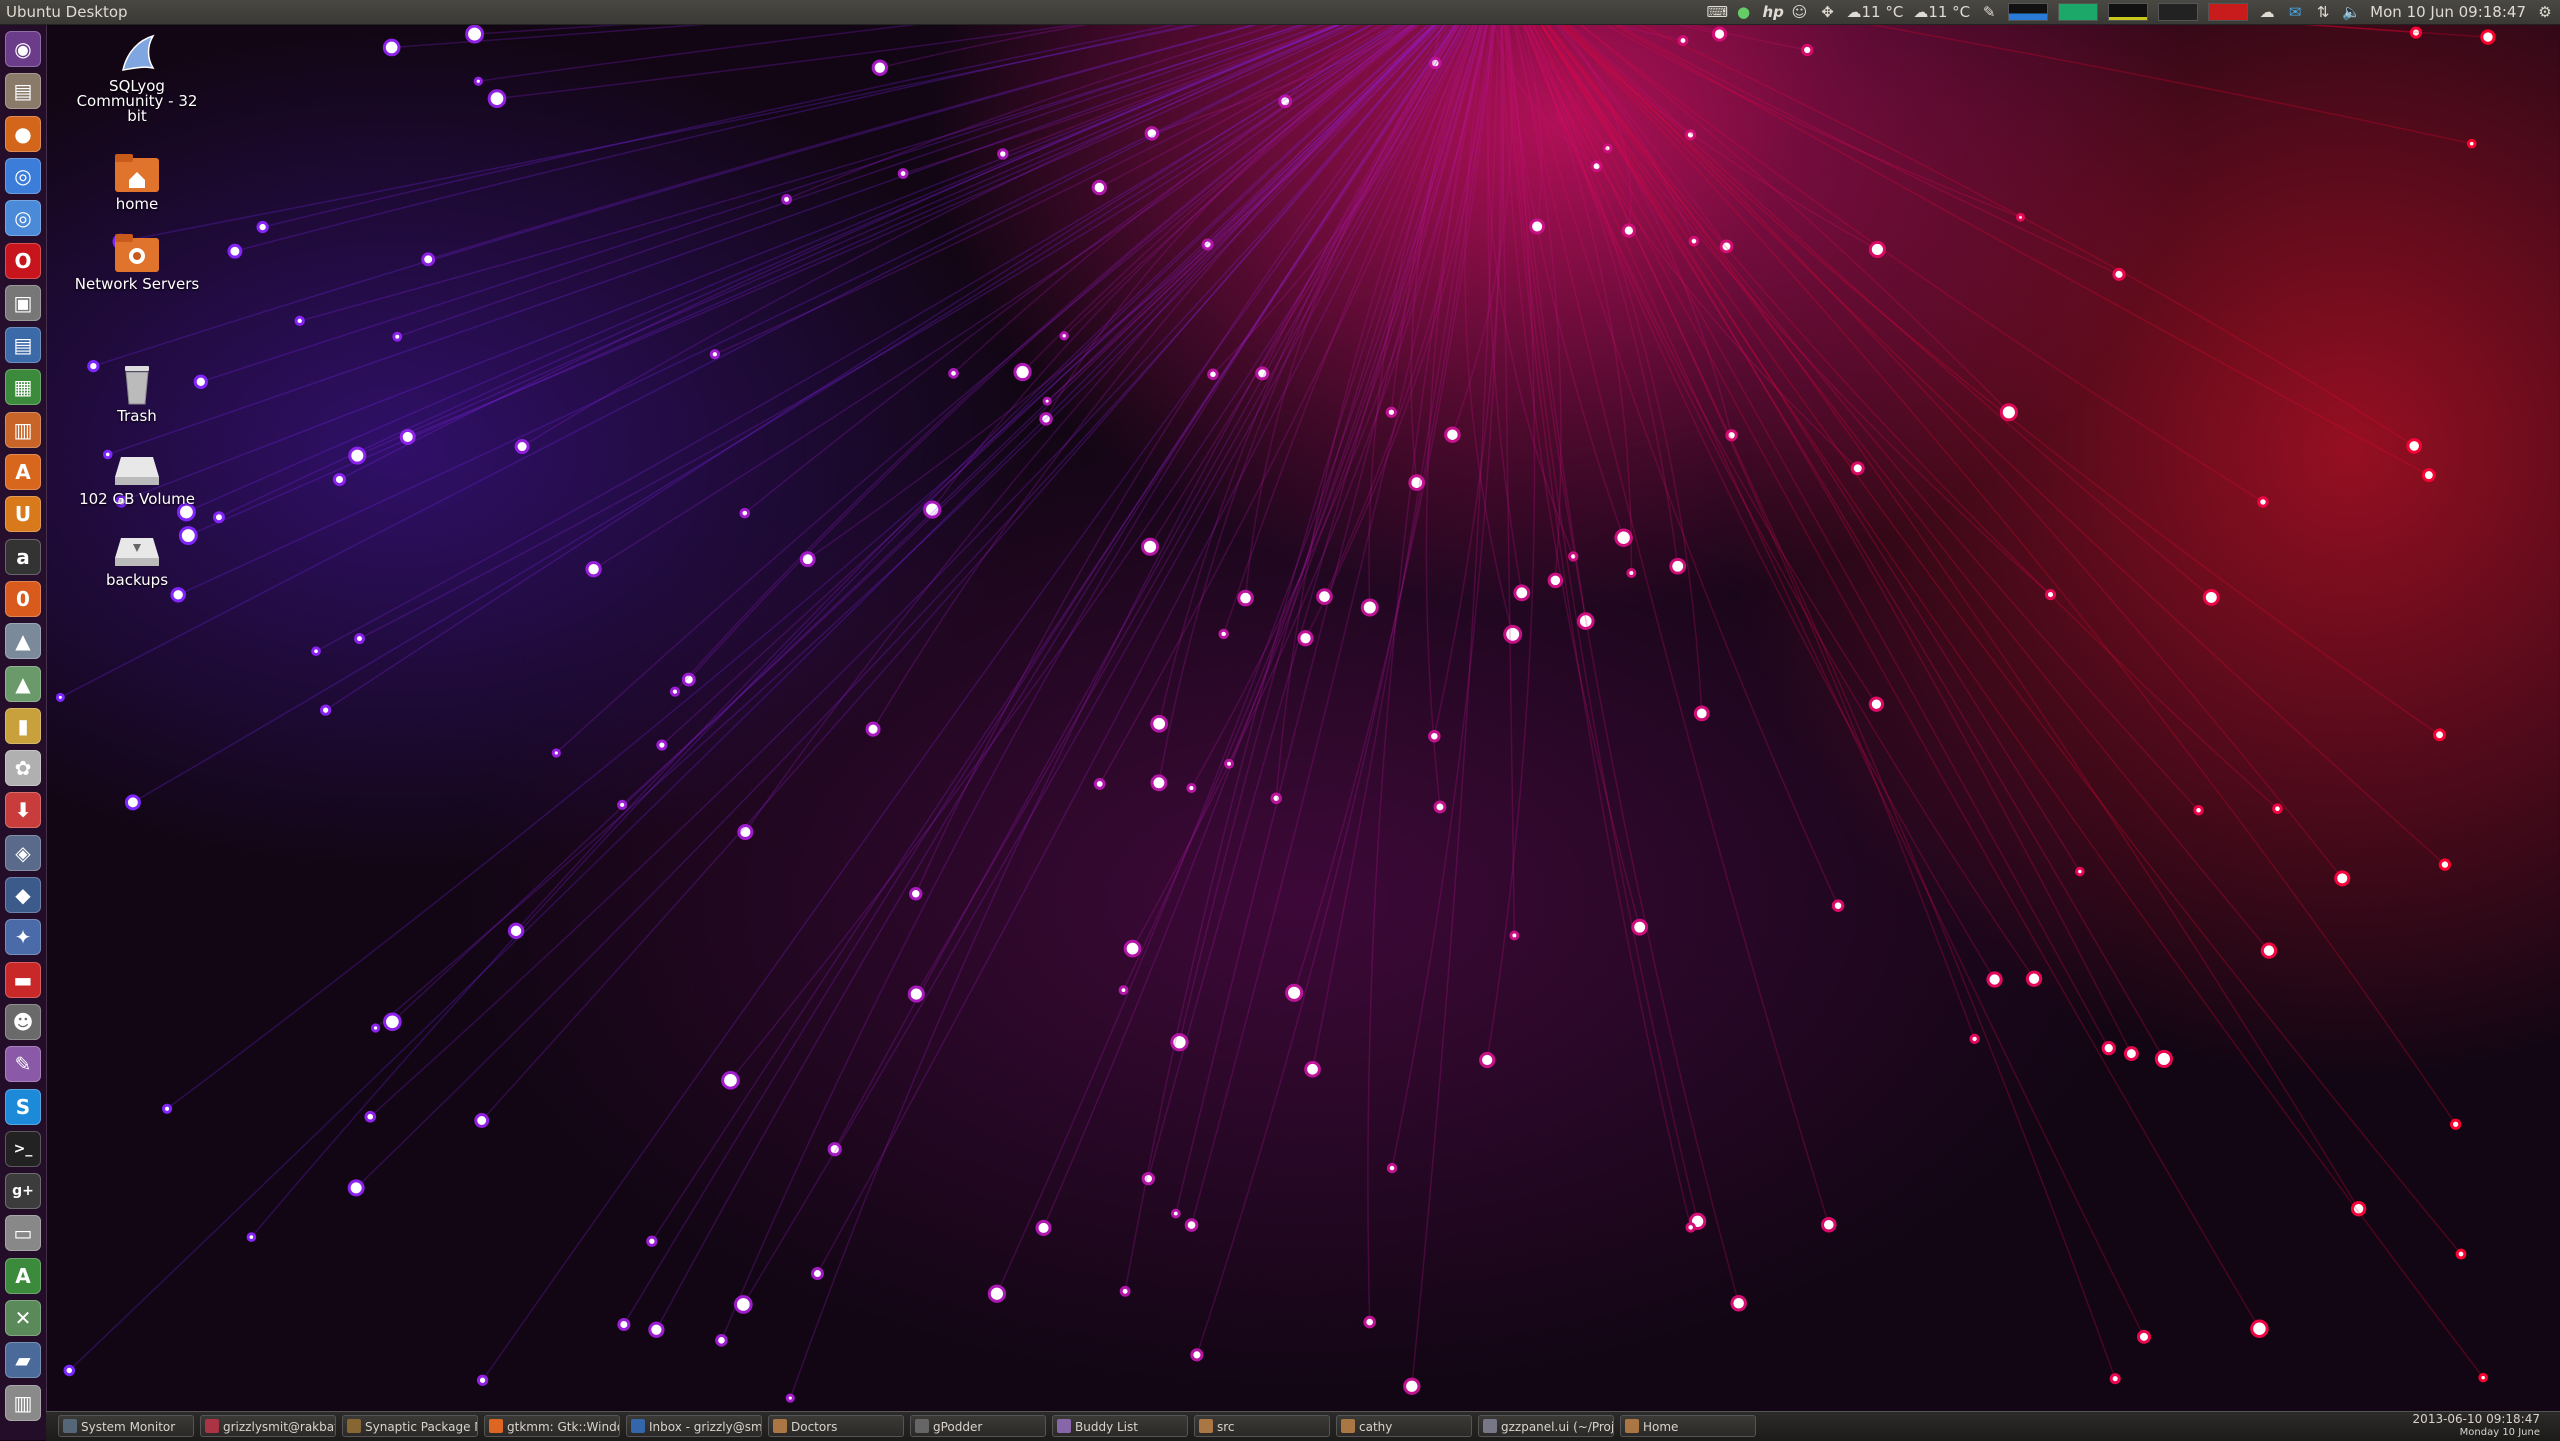  I want to click on taskbar-button: System Monitor, so click(126, 1426).